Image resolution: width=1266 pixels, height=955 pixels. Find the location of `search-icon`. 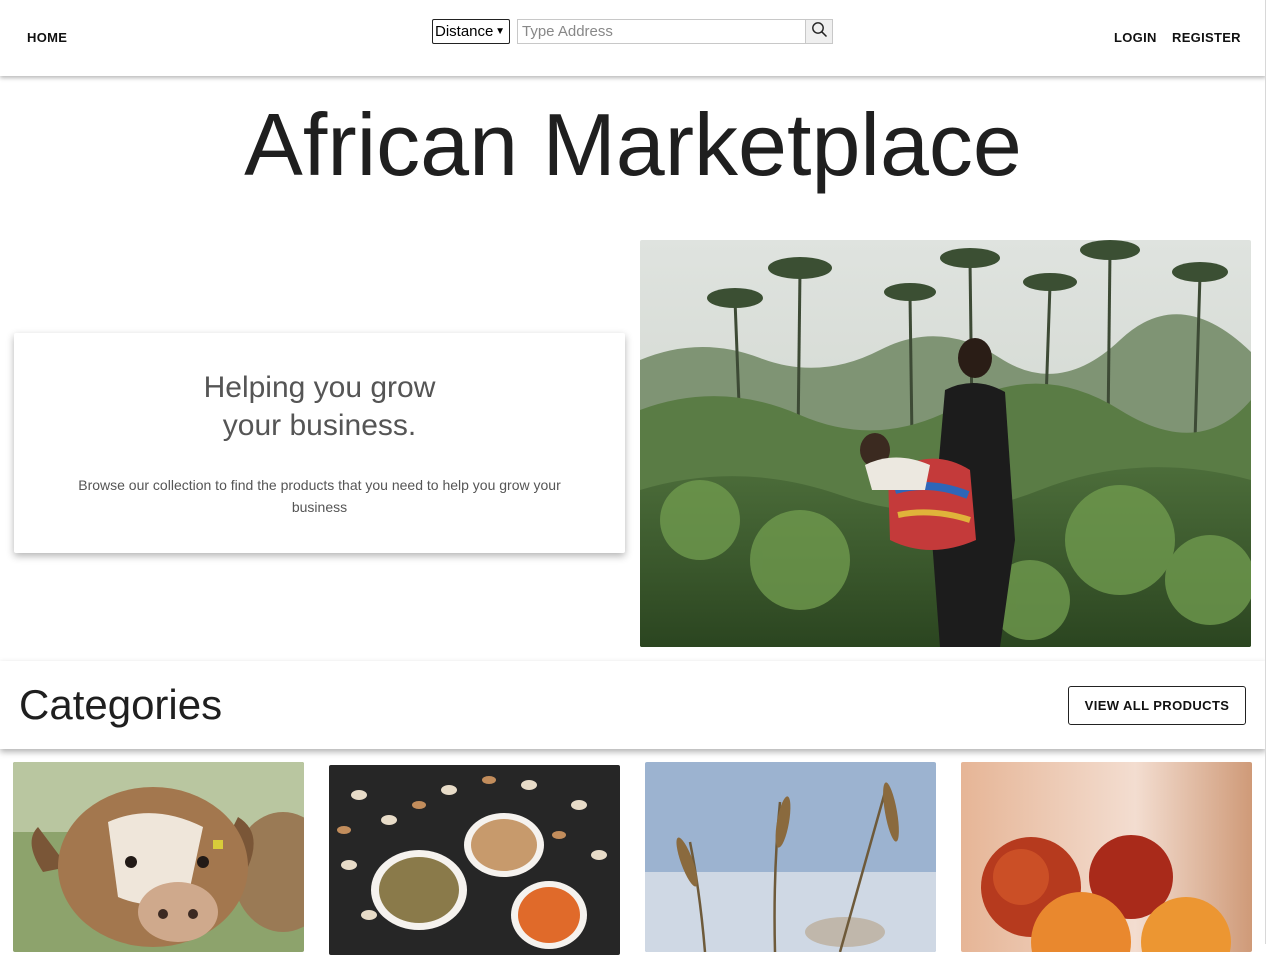

search-icon is located at coordinates (819, 32).